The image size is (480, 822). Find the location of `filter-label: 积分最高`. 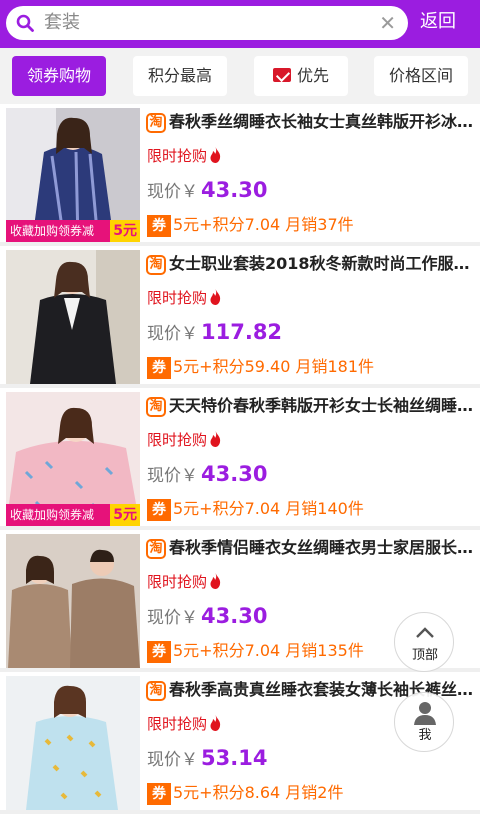

filter-label: 积分最高 is located at coordinates (179, 75).